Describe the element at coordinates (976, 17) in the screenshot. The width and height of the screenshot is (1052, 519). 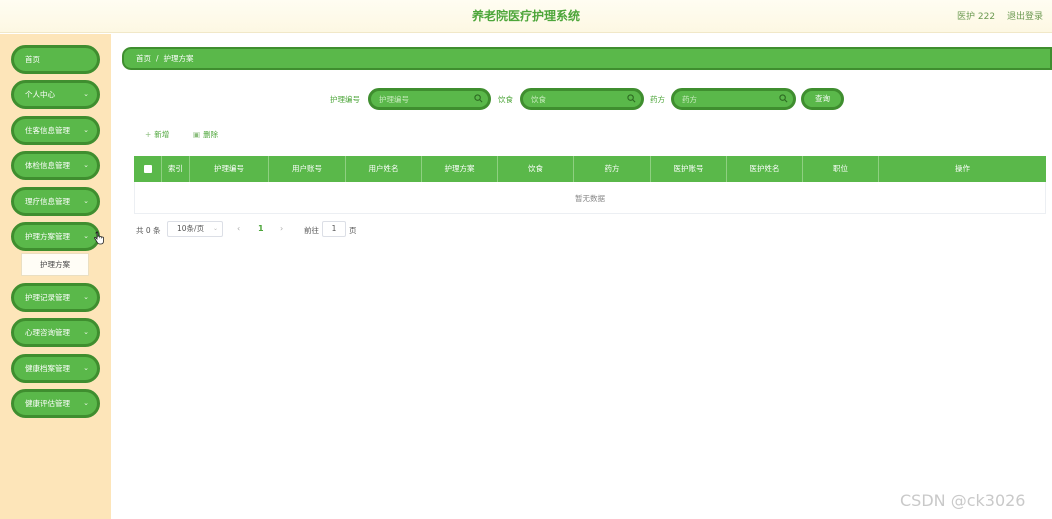
I see `current-user: 医护 222` at that location.